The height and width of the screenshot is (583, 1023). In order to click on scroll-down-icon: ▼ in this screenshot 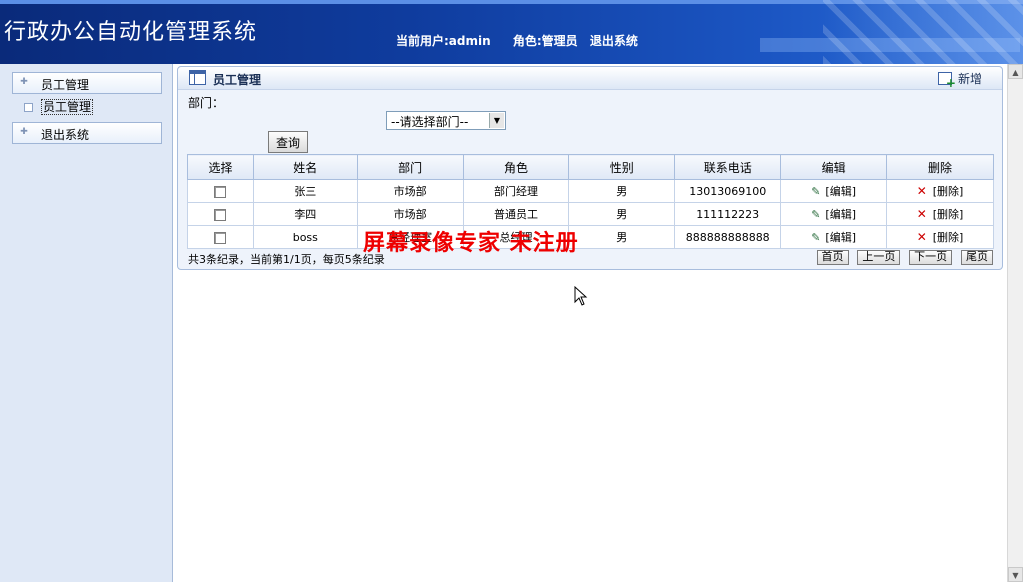, I will do `click(1015, 574)`.